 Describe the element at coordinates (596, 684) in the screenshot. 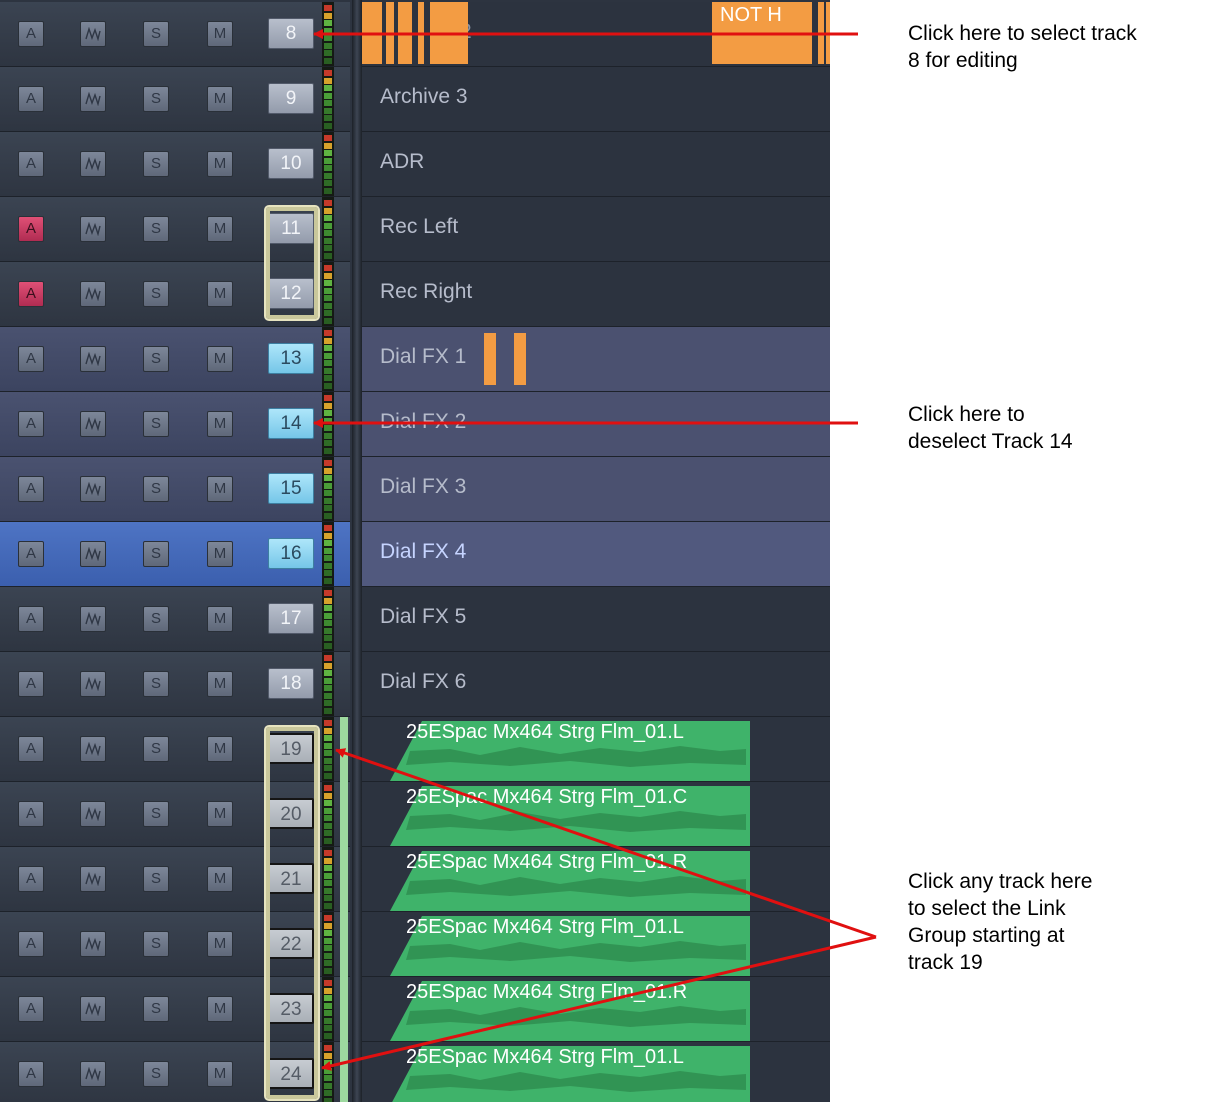

I see `track-lane: Dial FX 6` at that location.